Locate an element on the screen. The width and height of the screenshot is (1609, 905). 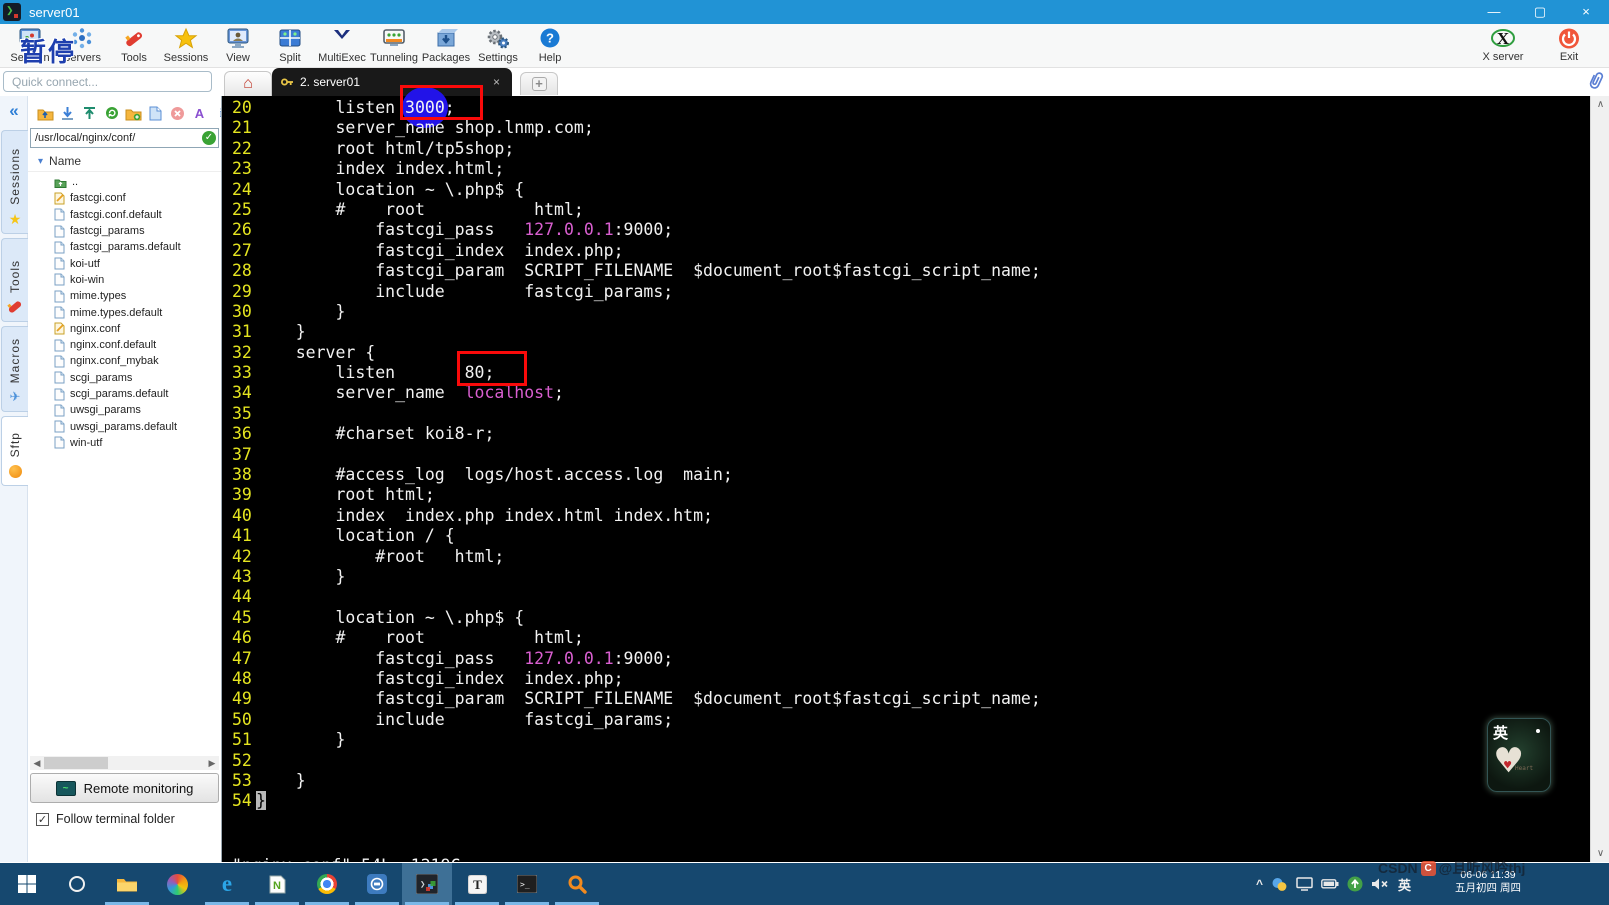
code-line-54: 54} is located at coordinates (906, 801).